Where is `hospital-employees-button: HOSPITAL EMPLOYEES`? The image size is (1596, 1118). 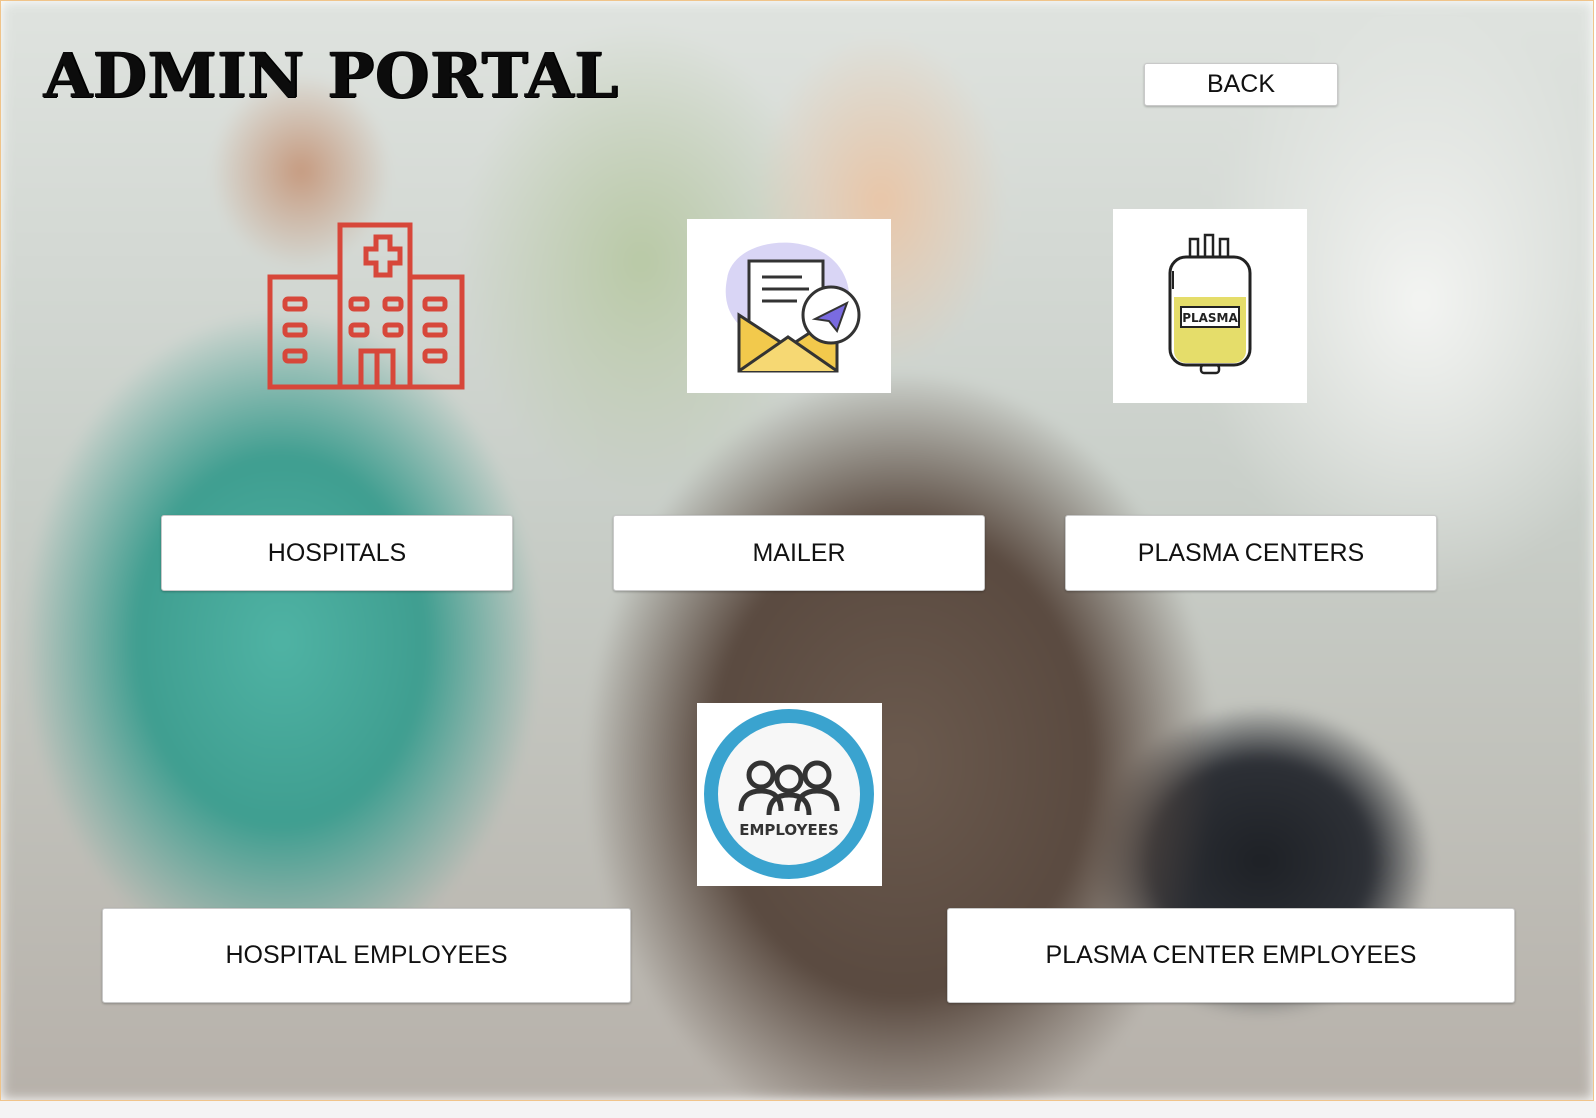
hospital-employees-button: HOSPITAL EMPLOYEES is located at coordinates (366, 955).